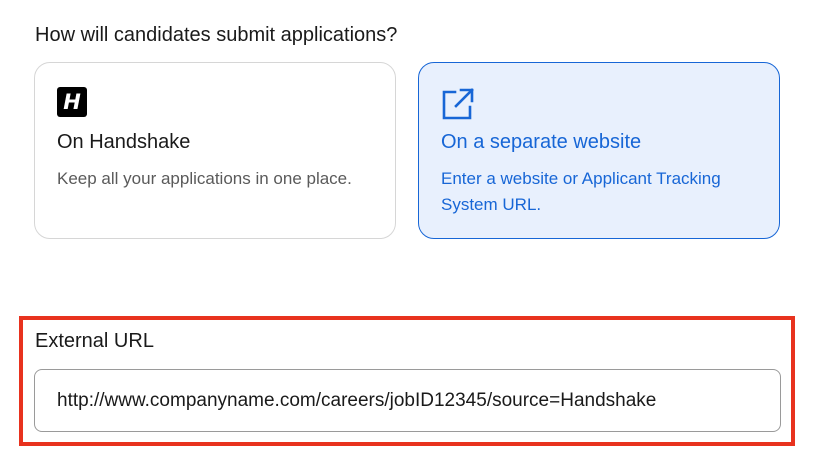 This screenshot has width=830, height=460. What do you see at coordinates (457, 103) in the screenshot?
I see `external-link-icon` at bounding box center [457, 103].